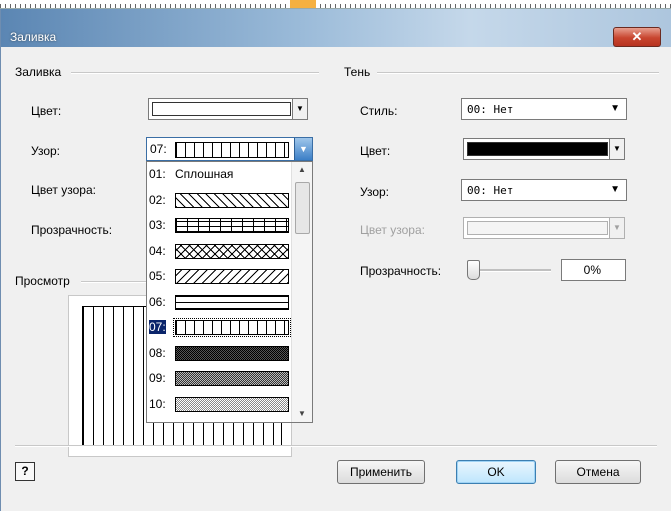 Image resolution: width=671 pixels, height=511 pixels. I want to click on shadow-pattern-color-picker: ▼, so click(544, 228).